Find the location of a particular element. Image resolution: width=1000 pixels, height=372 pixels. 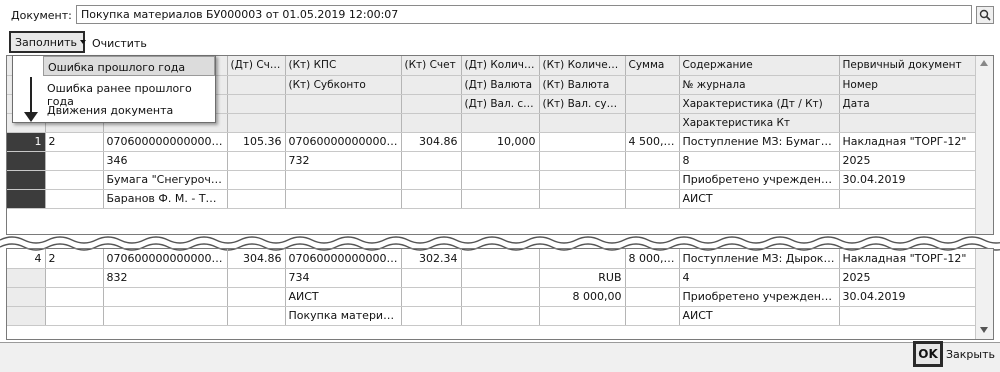

fill-button: Заполнить is located at coordinates (47, 42).